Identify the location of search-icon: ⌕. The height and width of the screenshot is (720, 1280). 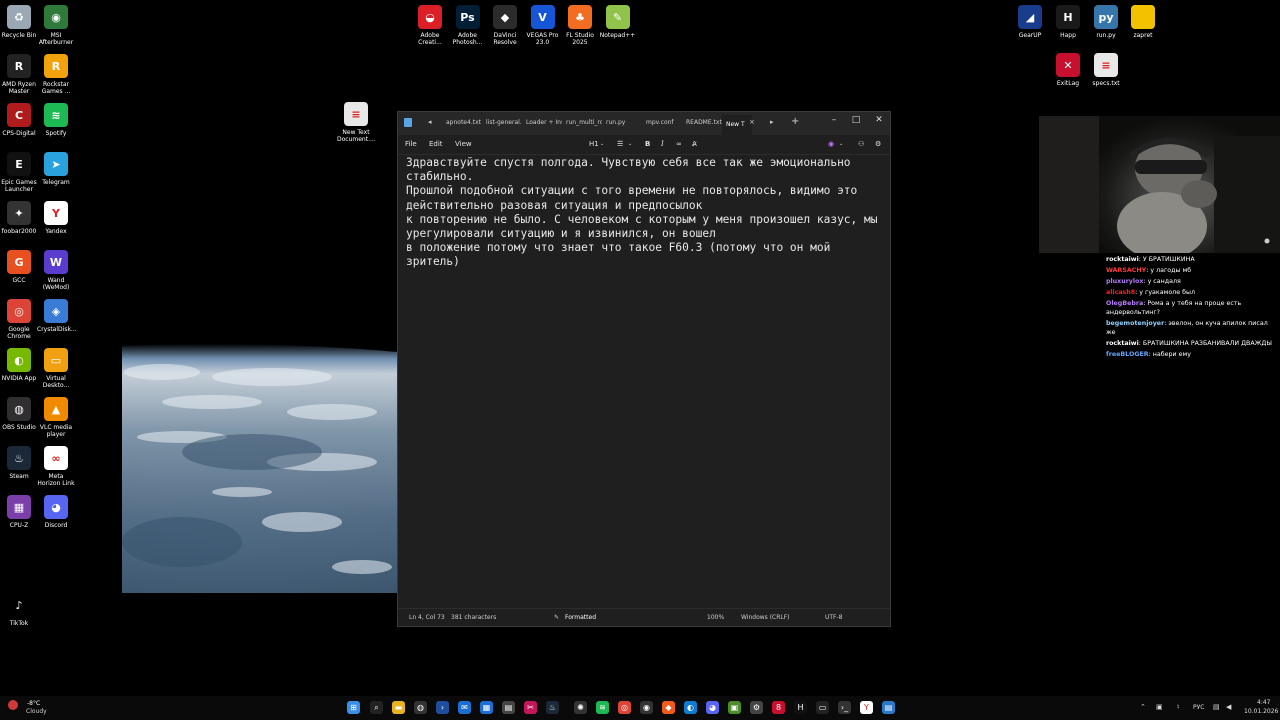
(376, 707).